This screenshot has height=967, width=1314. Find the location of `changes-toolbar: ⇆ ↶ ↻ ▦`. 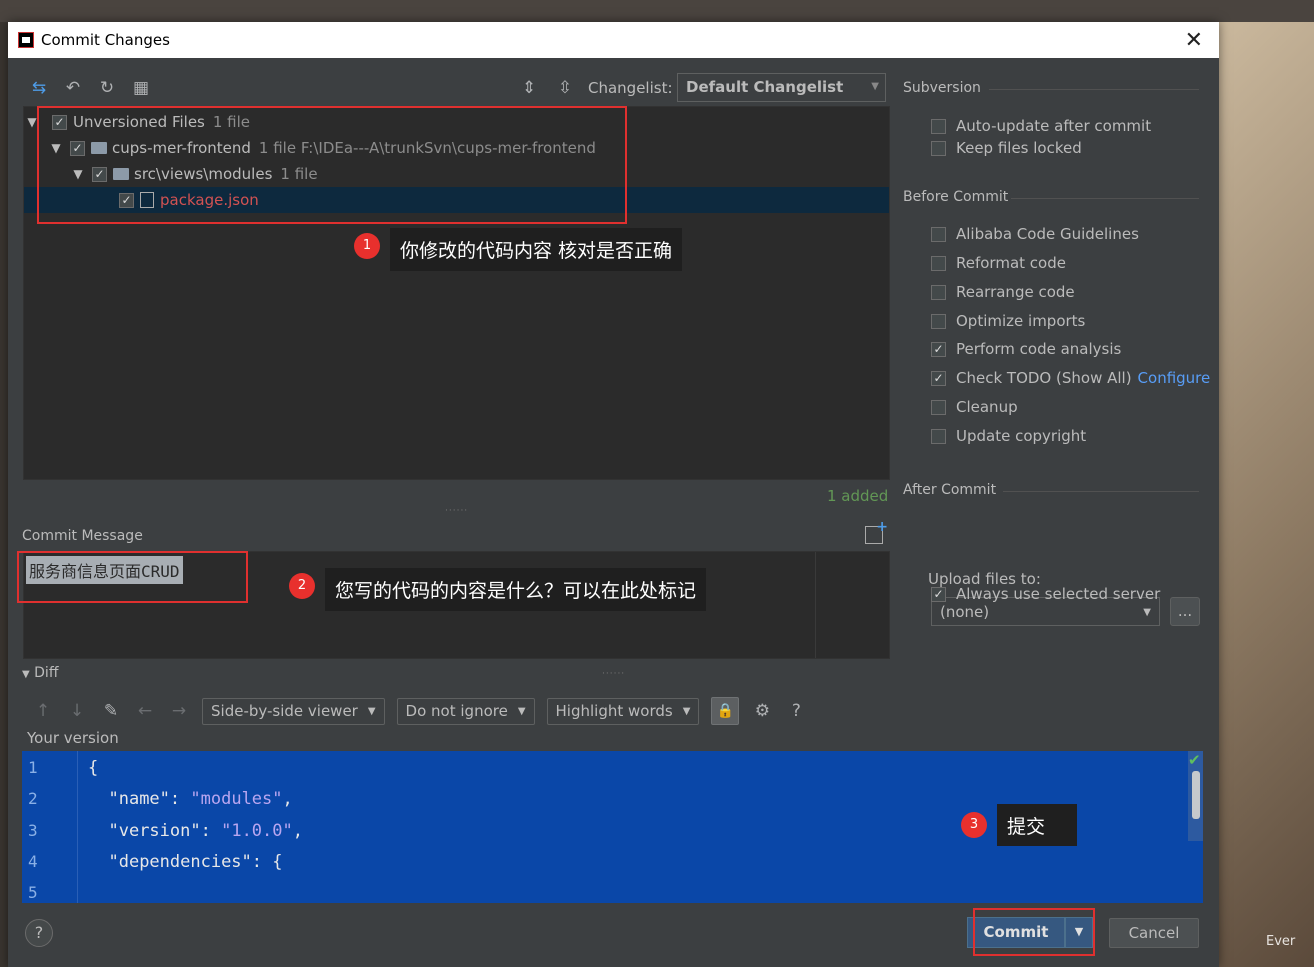

changes-toolbar: ⇆ ↶ ↻ ▦ is located at coordinates (90, 88).